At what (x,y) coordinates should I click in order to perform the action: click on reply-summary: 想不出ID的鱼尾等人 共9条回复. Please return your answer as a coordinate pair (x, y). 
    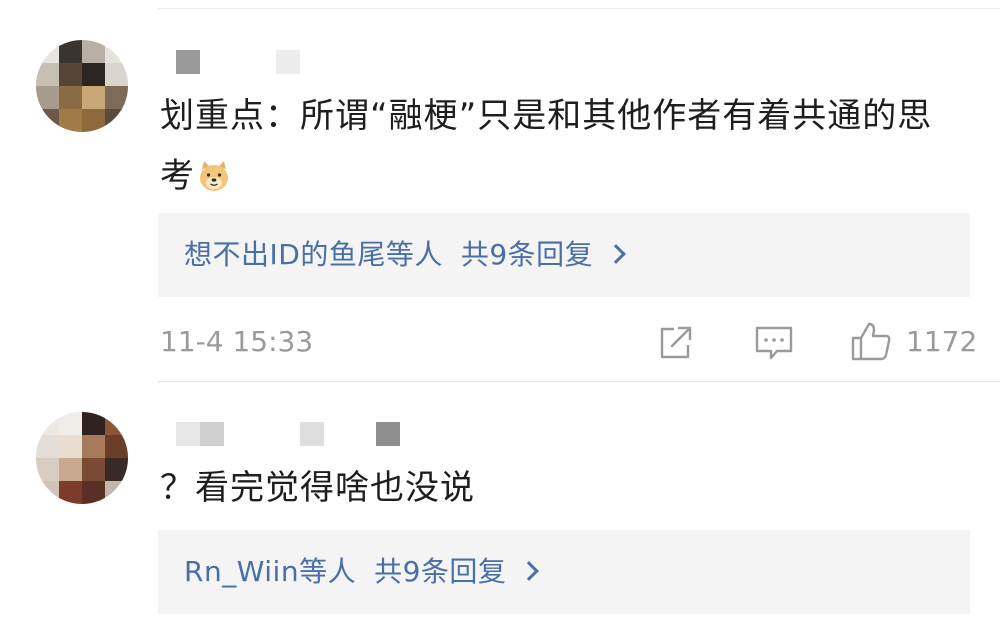
    Looking at the image, I should click on (564, 255).